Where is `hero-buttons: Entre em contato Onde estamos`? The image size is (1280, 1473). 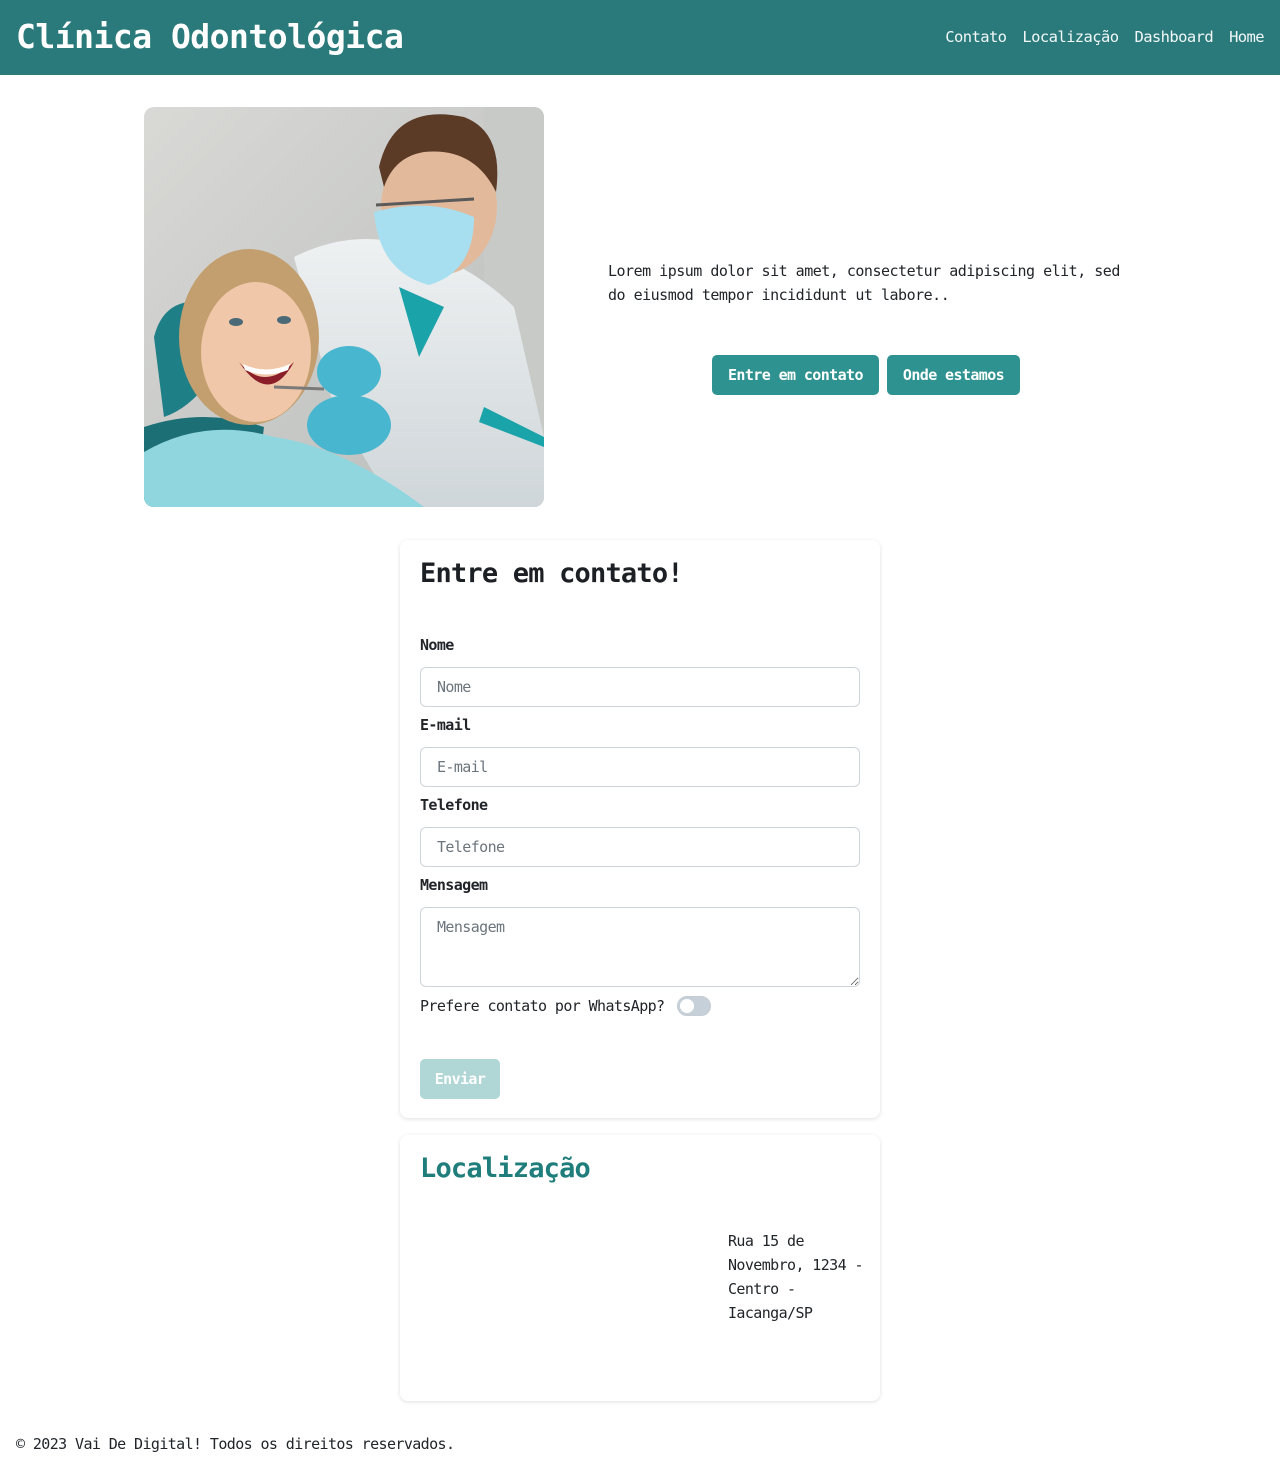
hero-buttons: Entre em contato Onde estamos is located at coordinates (866, 375).